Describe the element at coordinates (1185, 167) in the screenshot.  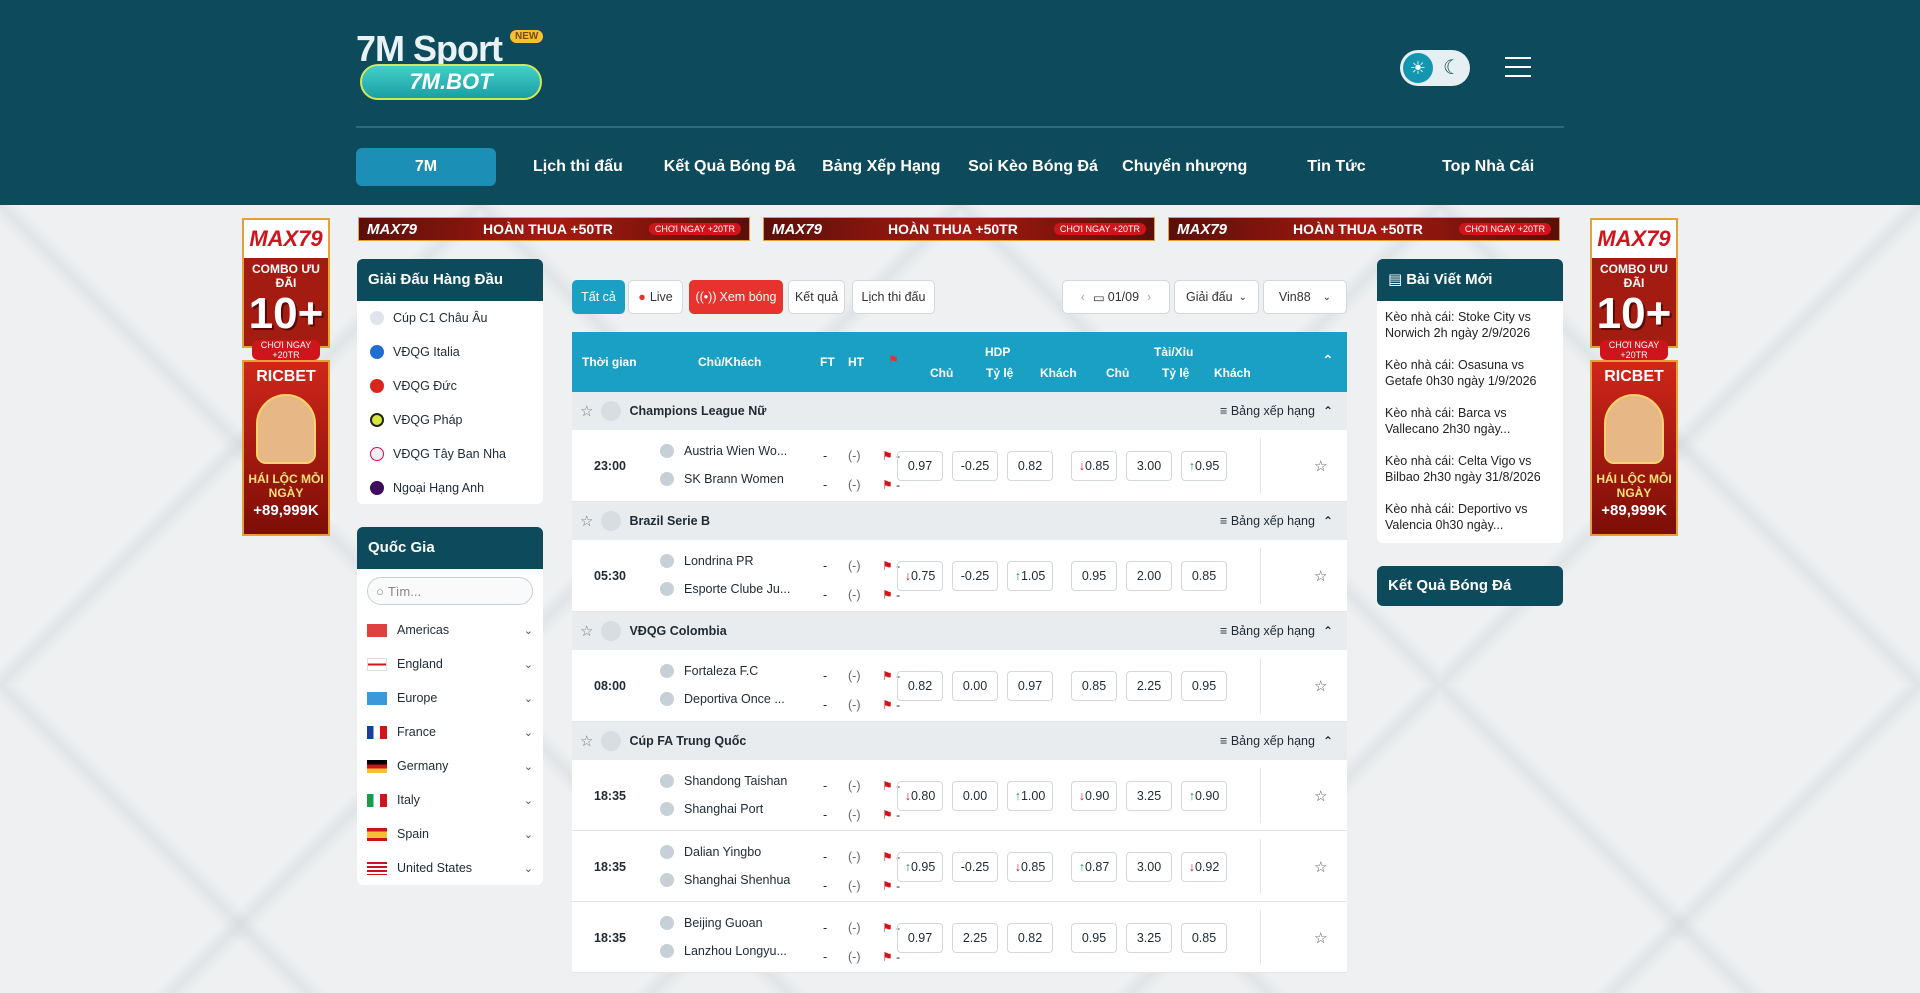
I see `nav-item-transfers: Chuyển nhượng` at that location.